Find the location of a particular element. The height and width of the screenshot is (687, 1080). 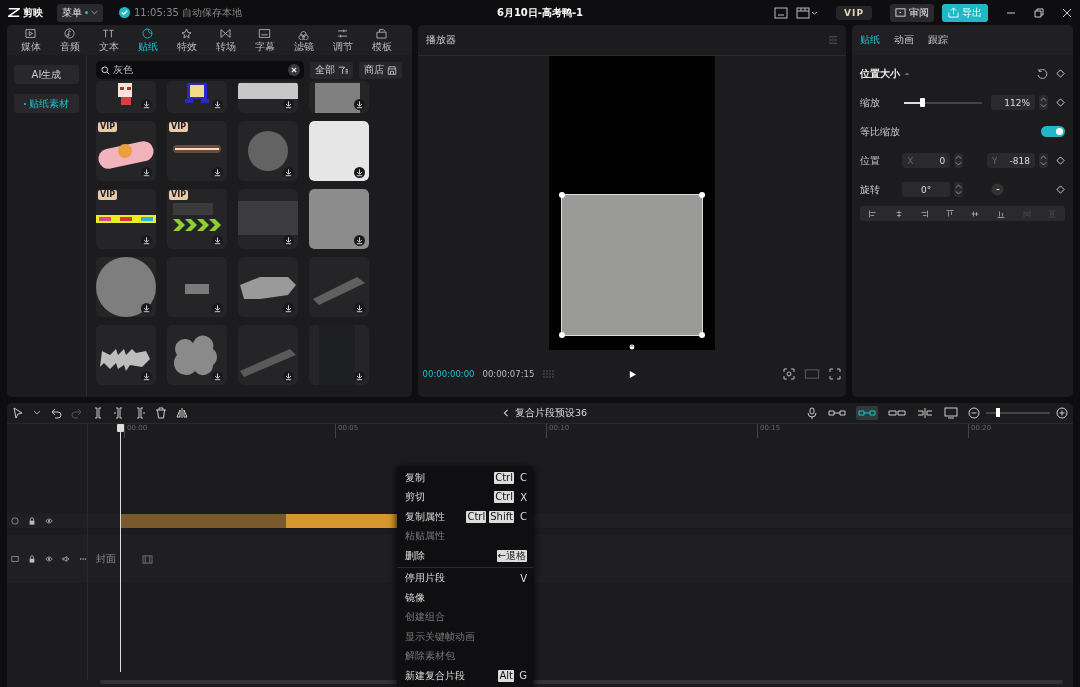

restore-icon is located at coordinates (1039, 12).